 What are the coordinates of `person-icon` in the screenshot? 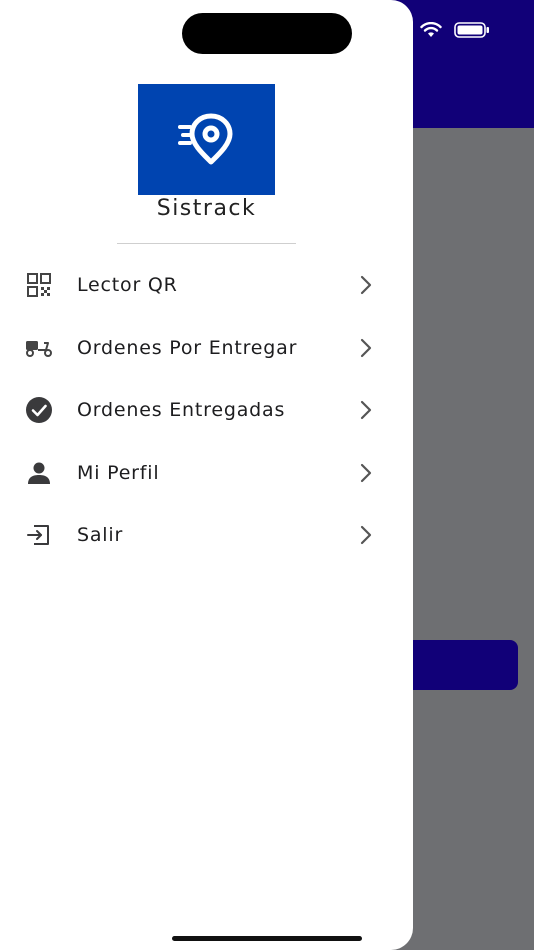 It's located at (39, 473).